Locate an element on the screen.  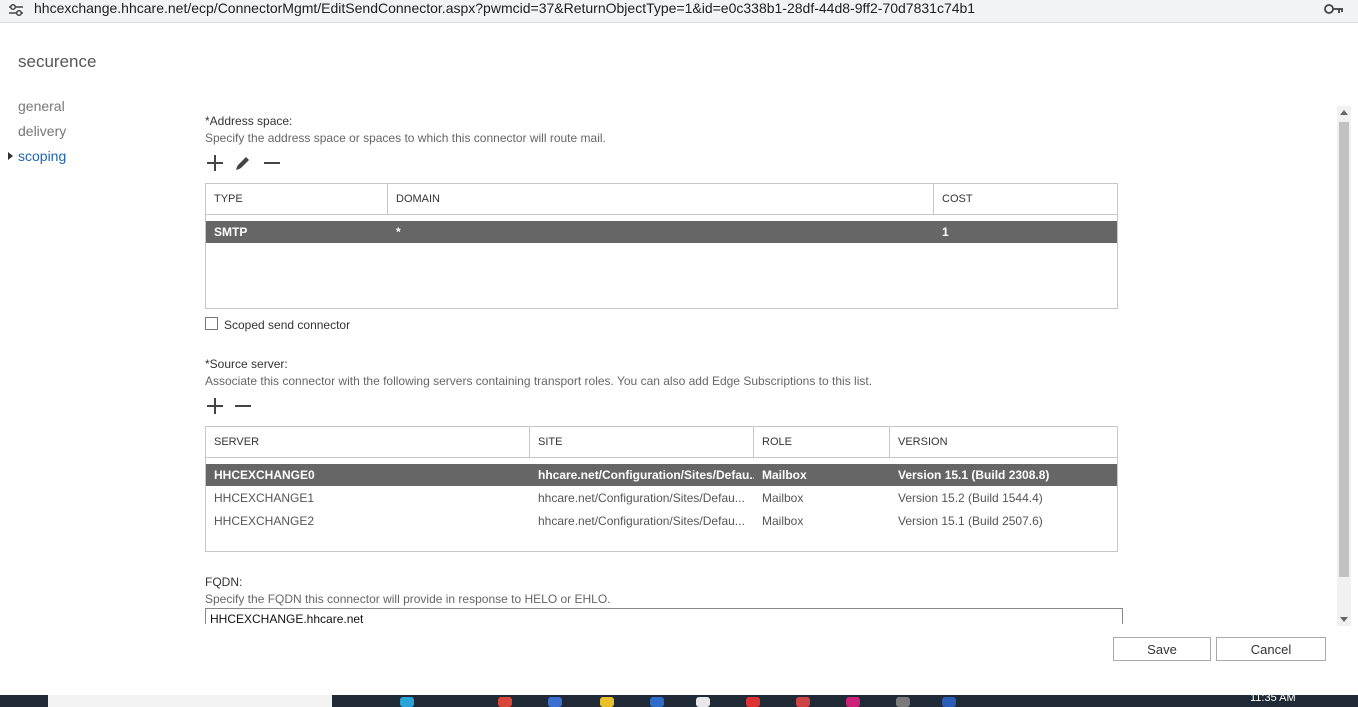
address-space-toolbar is located at coordinates (245, 163).